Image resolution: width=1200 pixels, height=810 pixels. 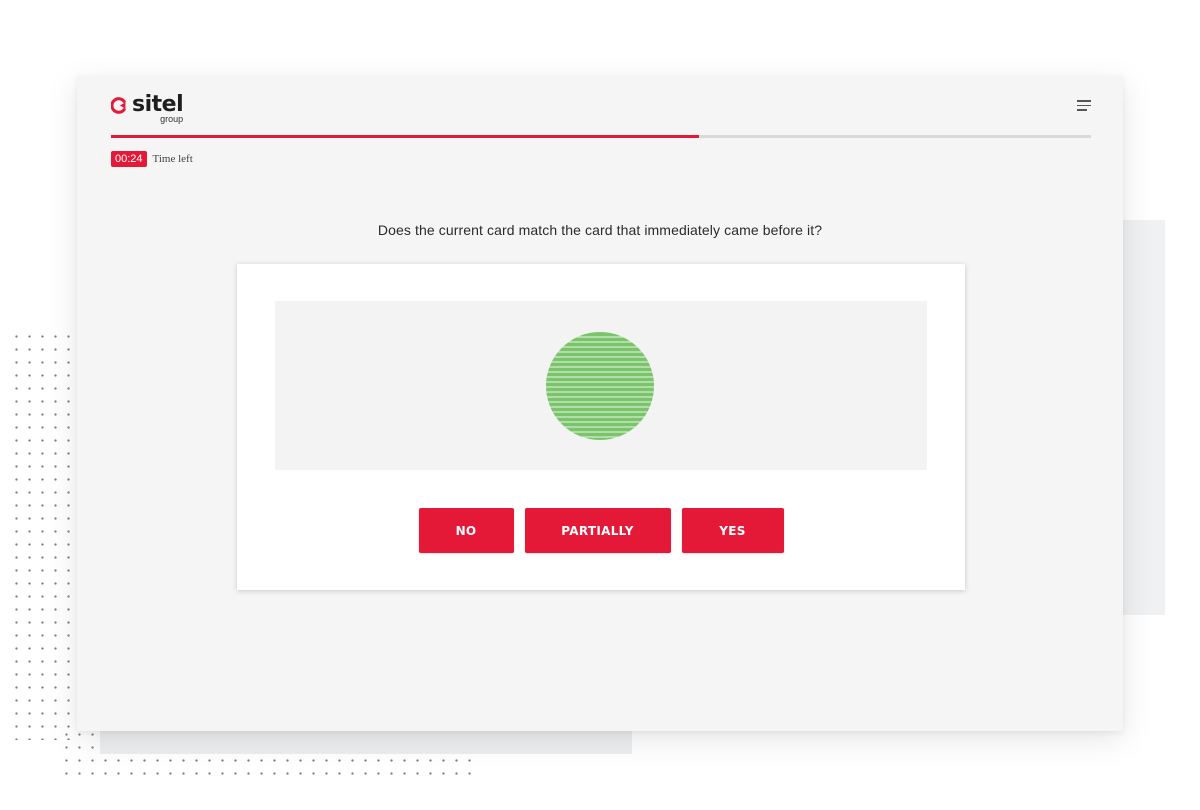 What do you see at coordinates (466, 530) in the screenshot?
I see `no-button: NO` at bounding box center [466, 530].